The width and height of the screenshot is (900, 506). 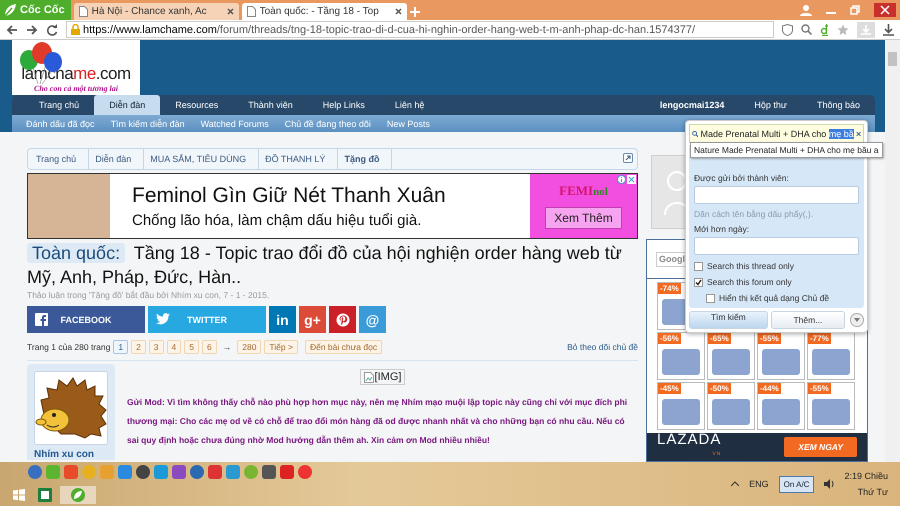 I want to click on speaker-icon, so click(x=829, y=484).